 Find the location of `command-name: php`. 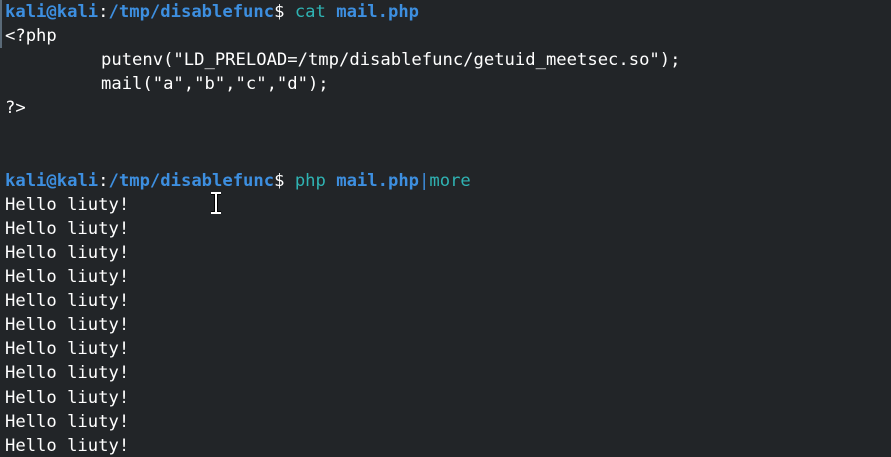

command-name: php is located at coordinates (310, 180).